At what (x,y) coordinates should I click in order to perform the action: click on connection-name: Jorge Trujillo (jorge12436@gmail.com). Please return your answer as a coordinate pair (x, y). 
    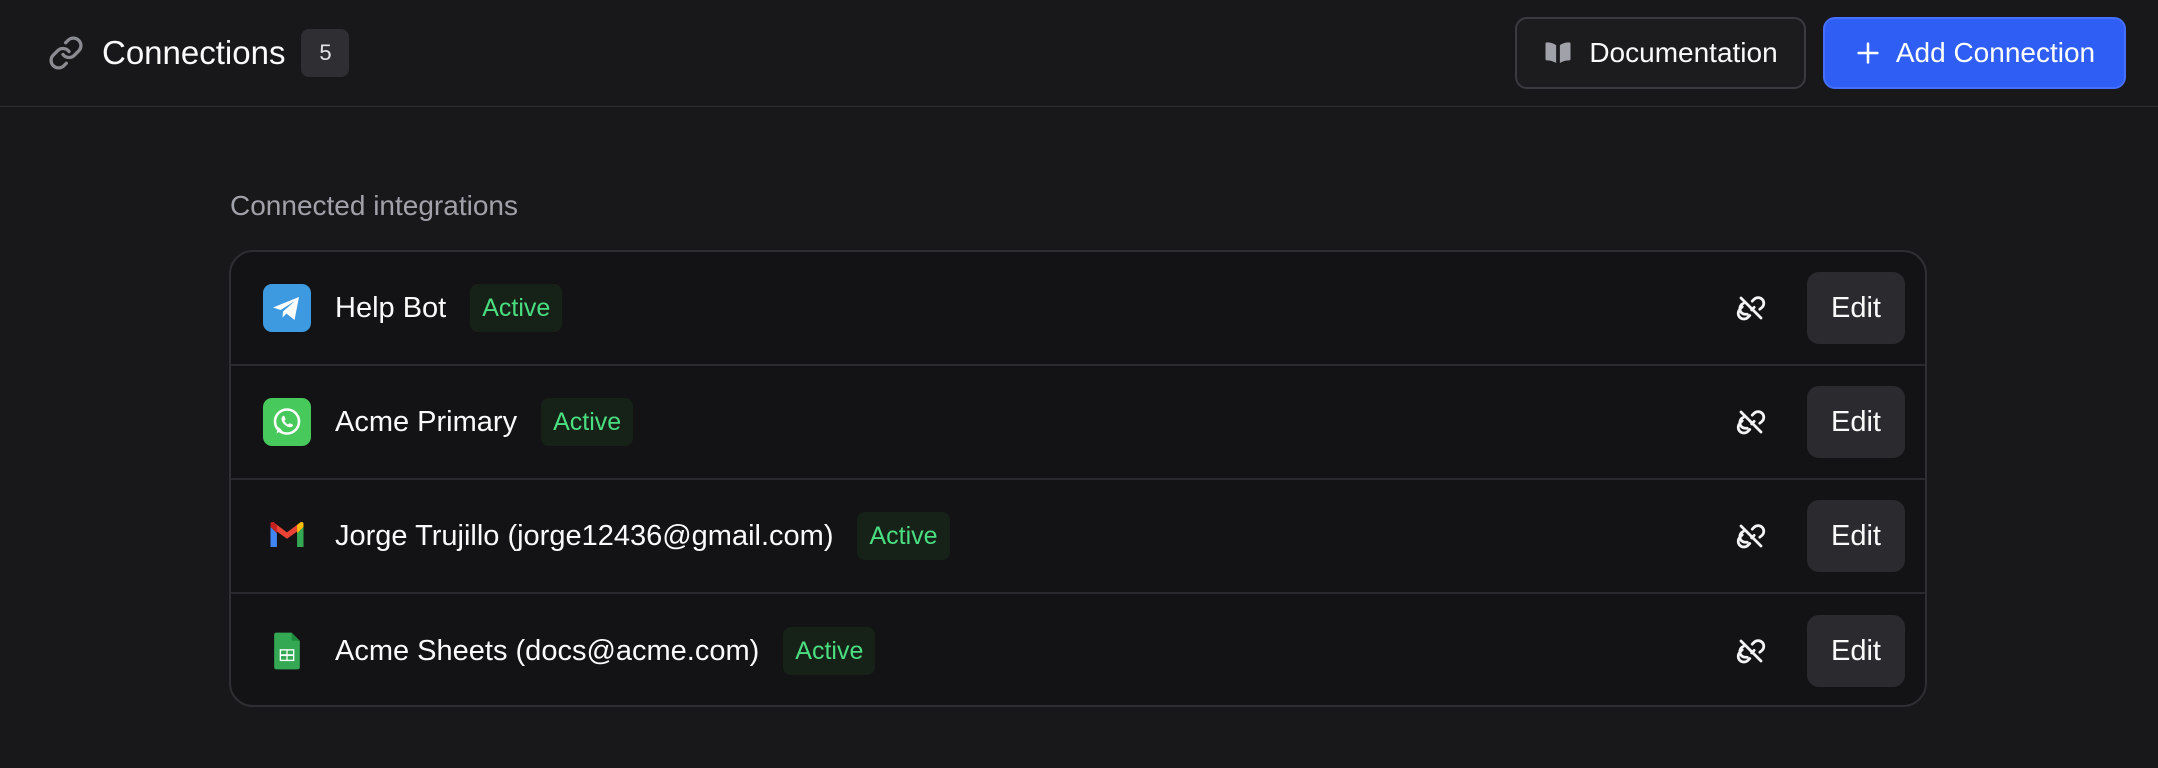
    Looking at the image, I should click on (584, 535).